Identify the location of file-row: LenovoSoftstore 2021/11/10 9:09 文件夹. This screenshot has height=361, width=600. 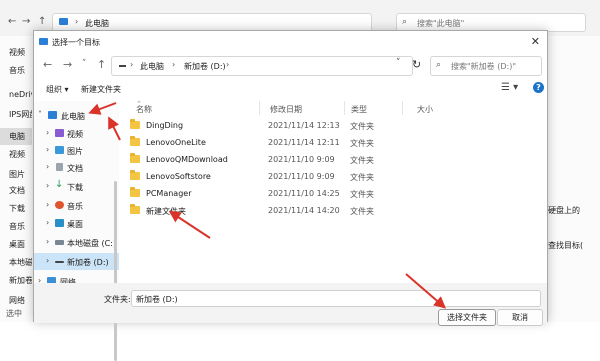
(272, 176).